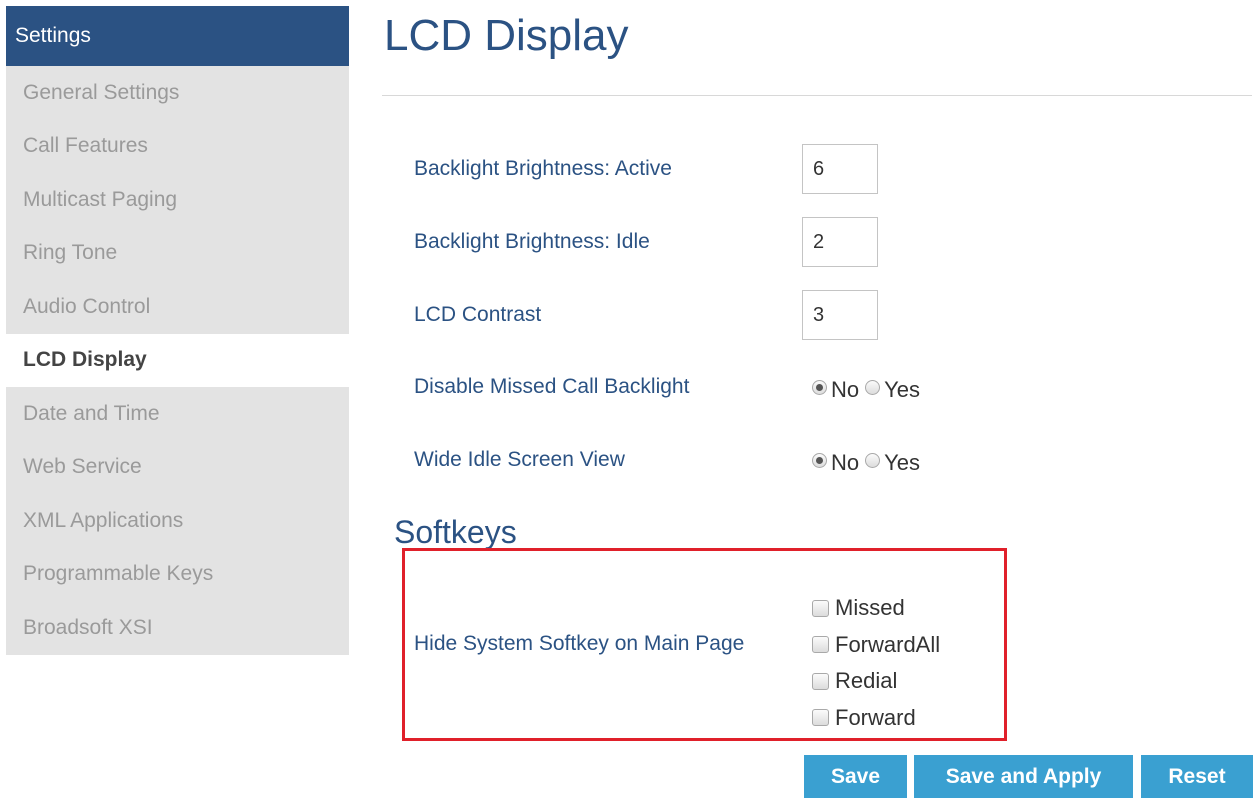 The width and height of the screenshot is (1253, 798). I want to click on sidebar-item-call-features: Call Features, so click(177, 147).